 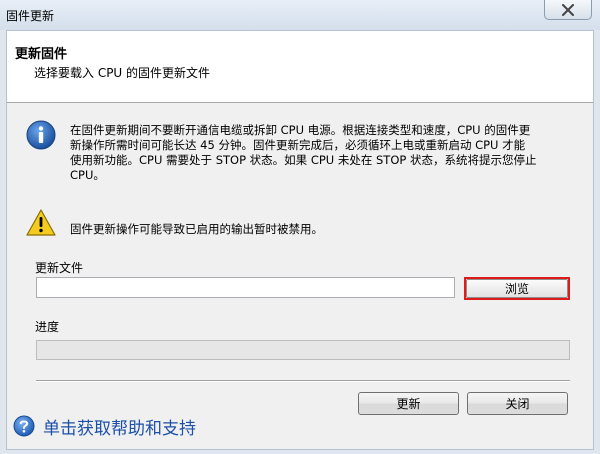 What do you see at coordinates (119, 428) in the screenshot?
I see `help-link-text: 单击获取帮助和支持` at bounding box center [119, 428].